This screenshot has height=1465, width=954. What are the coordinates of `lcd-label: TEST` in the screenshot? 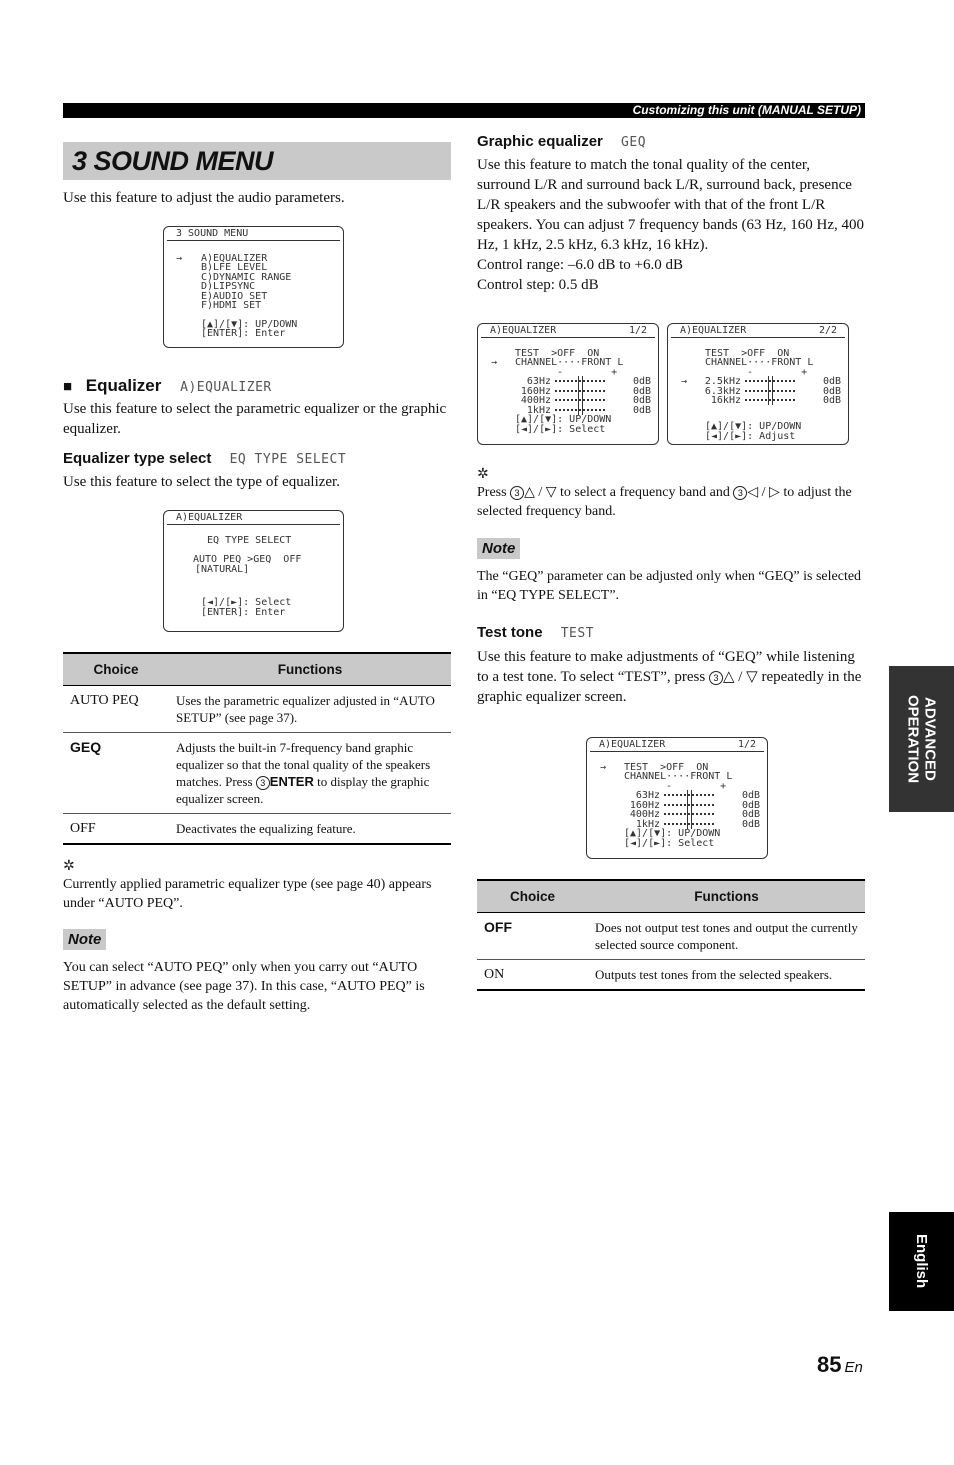 It's located at (577, 633).